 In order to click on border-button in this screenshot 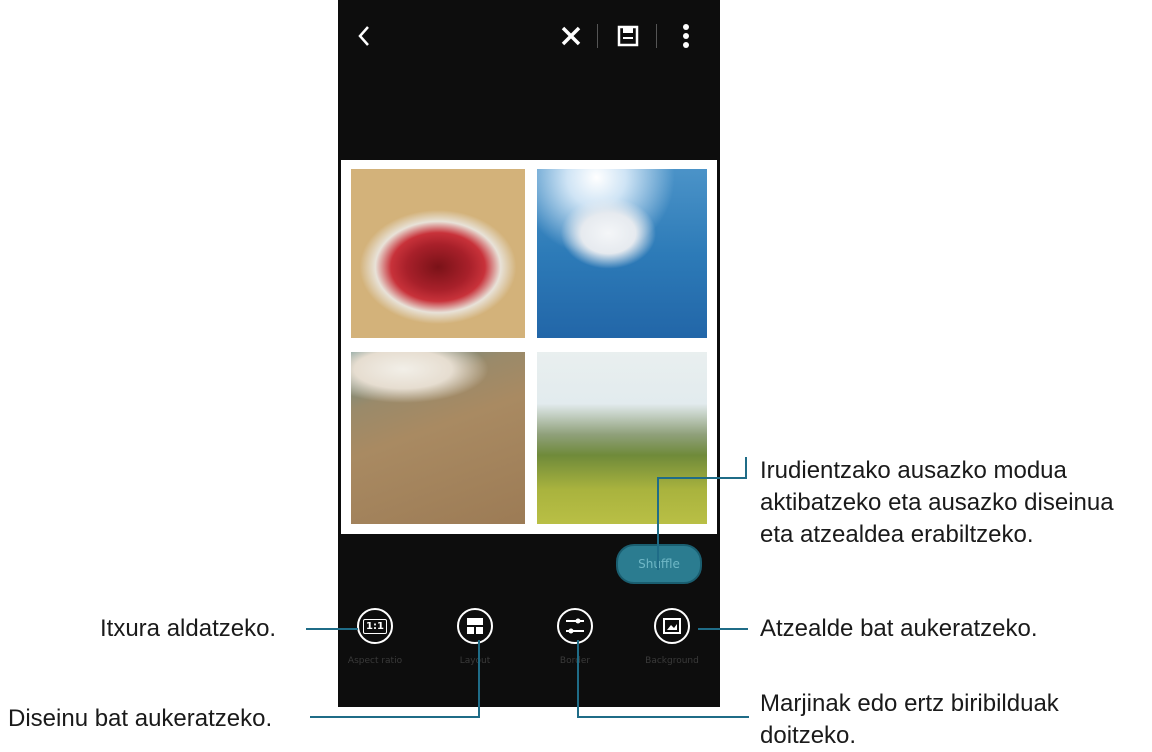, I will do `click(575, 626)`.